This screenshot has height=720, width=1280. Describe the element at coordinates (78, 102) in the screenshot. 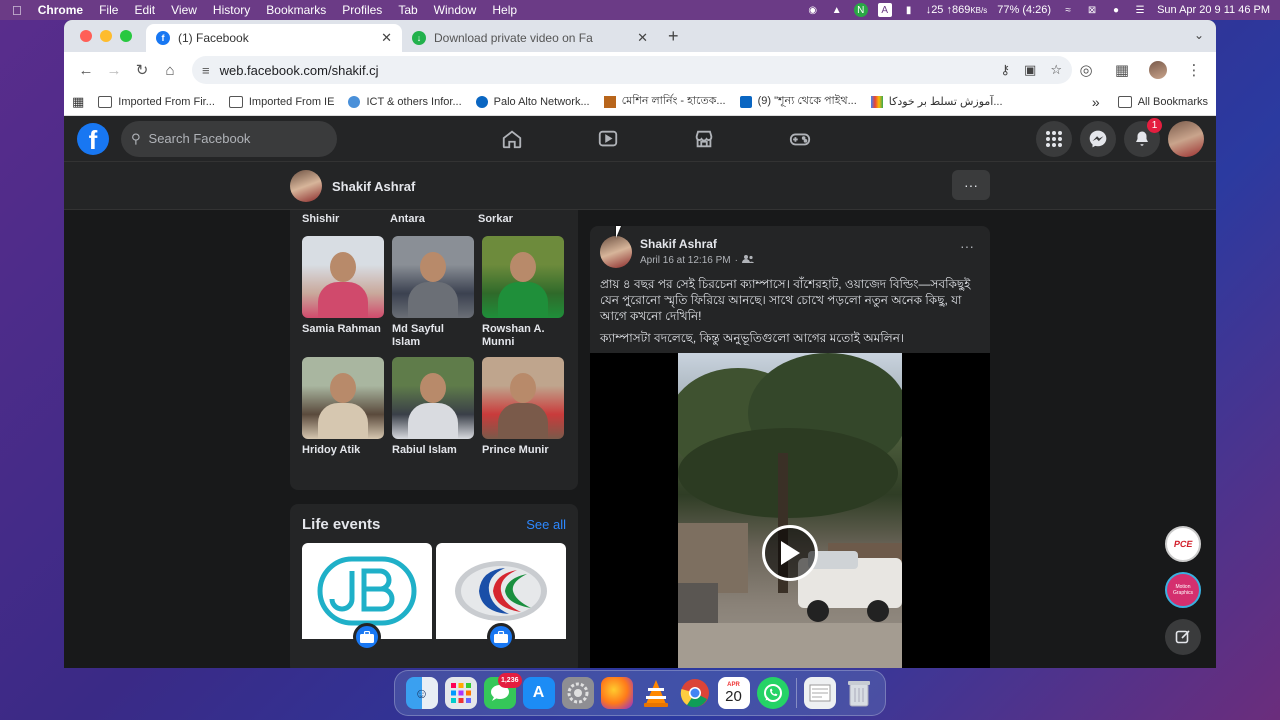

I see `apps-grid-icon: ▦` at that location.